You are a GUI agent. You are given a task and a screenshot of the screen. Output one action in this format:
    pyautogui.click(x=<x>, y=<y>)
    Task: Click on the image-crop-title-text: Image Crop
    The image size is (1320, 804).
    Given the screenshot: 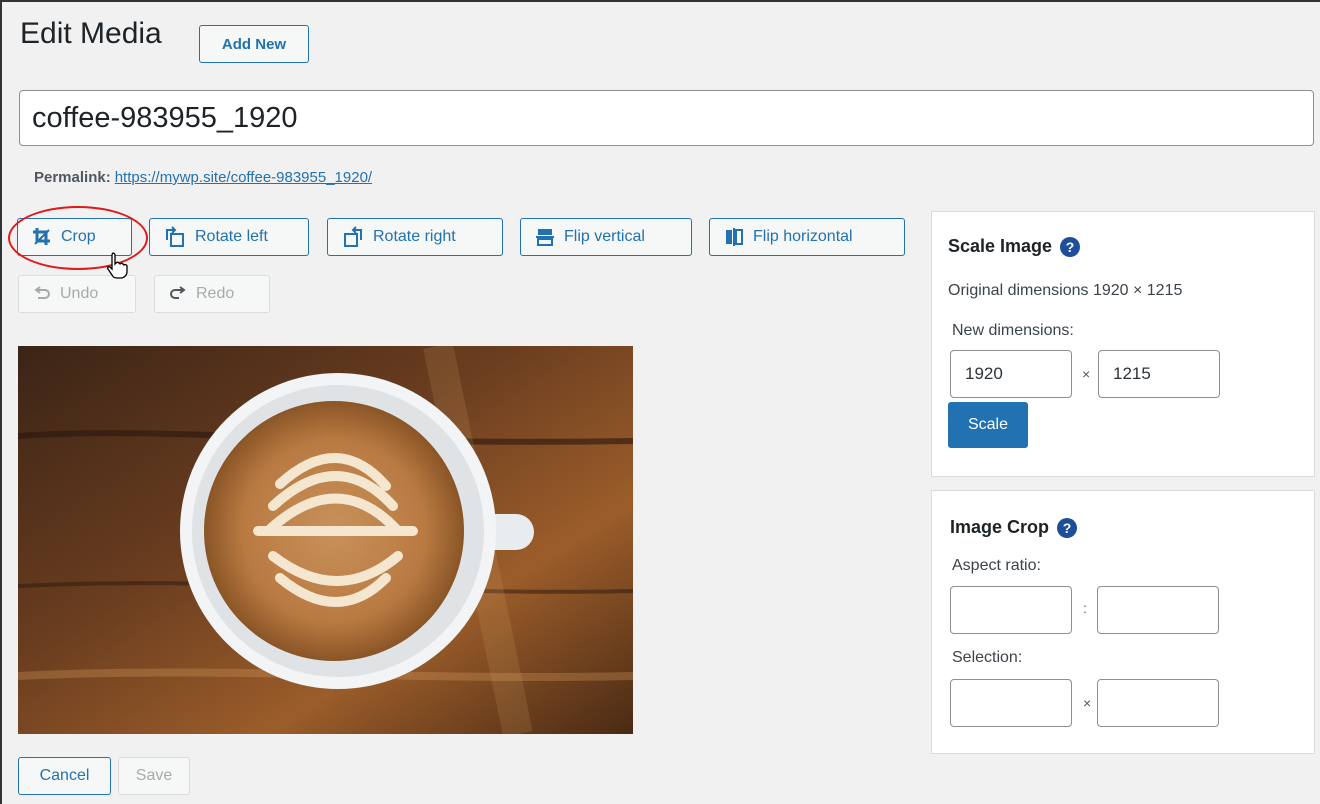 What is the action you would take?
    pyautogui.click(x=1000, y=527)
    